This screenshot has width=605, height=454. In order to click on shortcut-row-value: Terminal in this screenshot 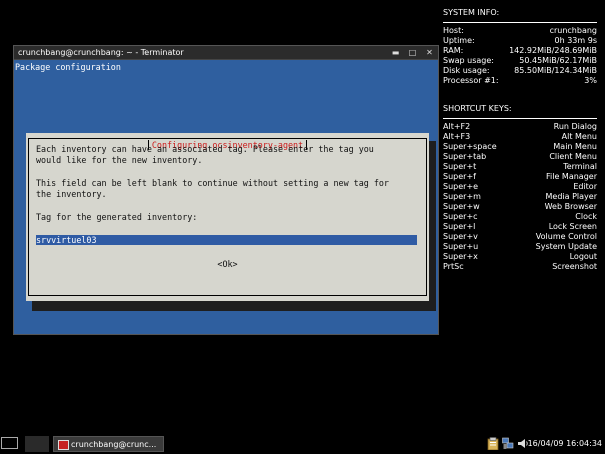, I will do `click(580, 166)`.